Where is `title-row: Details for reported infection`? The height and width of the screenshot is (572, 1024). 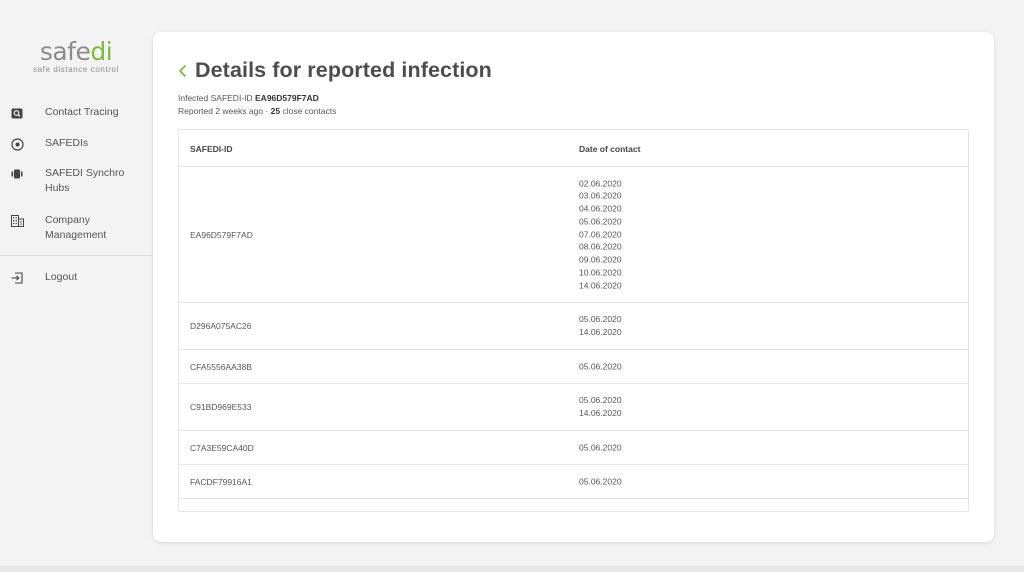 title-row: Details for reported infection is located at coordinates (334, 70).